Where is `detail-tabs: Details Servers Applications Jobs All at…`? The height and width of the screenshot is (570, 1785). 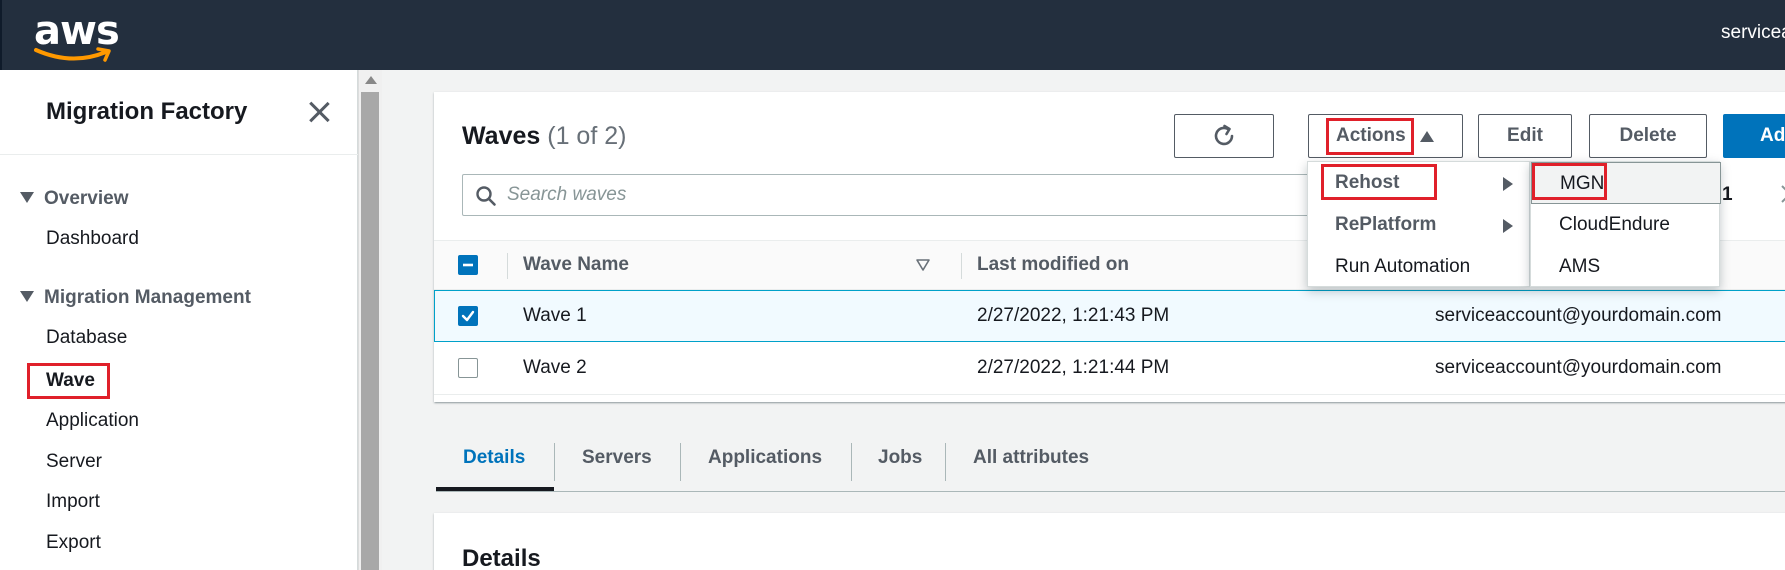
detail-tabs: Details Servers Applications Jobs All at… is located at coordinates (1110, 461).